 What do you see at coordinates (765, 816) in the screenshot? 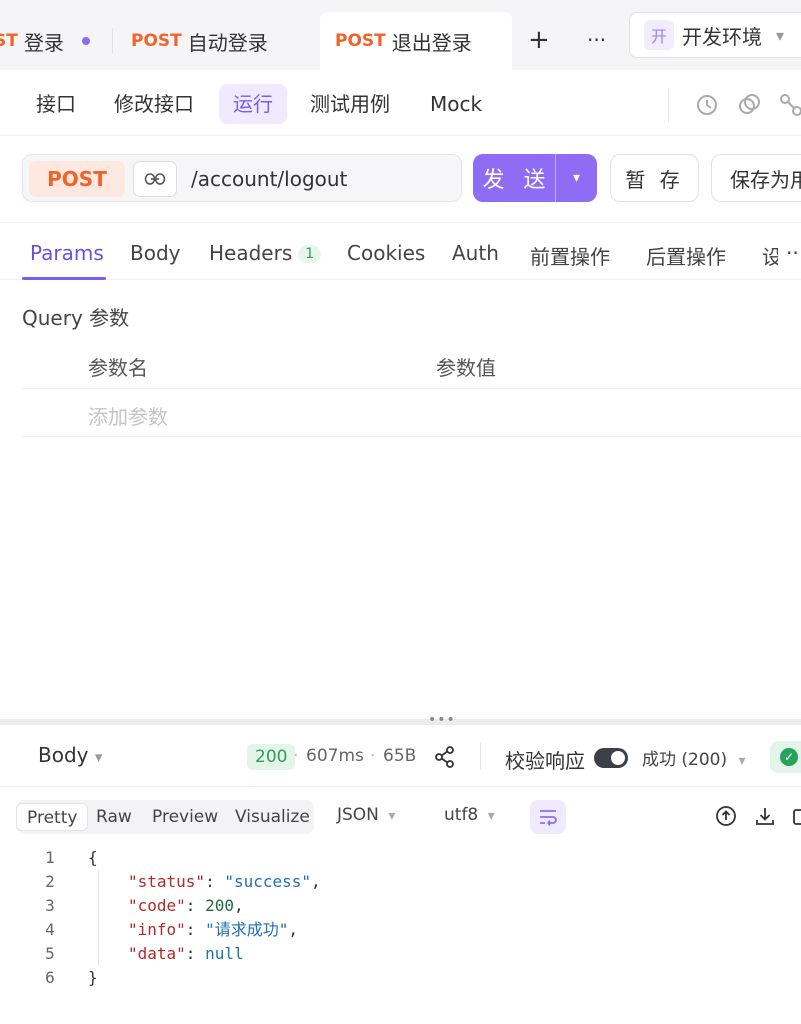
I see `download-icon` at bounding box center [765, 816].